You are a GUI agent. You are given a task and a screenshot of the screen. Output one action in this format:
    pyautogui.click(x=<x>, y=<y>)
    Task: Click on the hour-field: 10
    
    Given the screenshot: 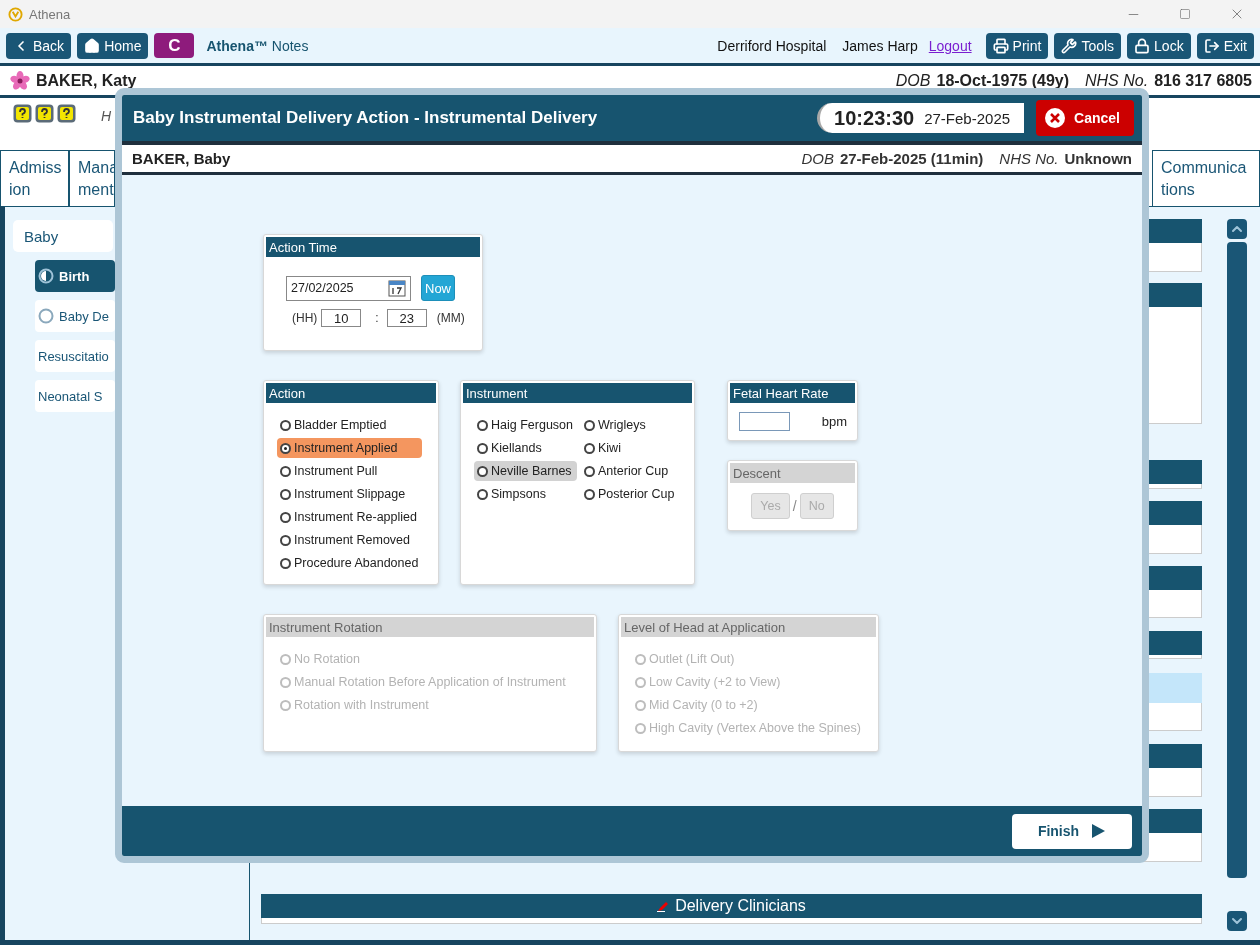 What is the action you would take?
    pyautogui.click(x=341, y=318)
    